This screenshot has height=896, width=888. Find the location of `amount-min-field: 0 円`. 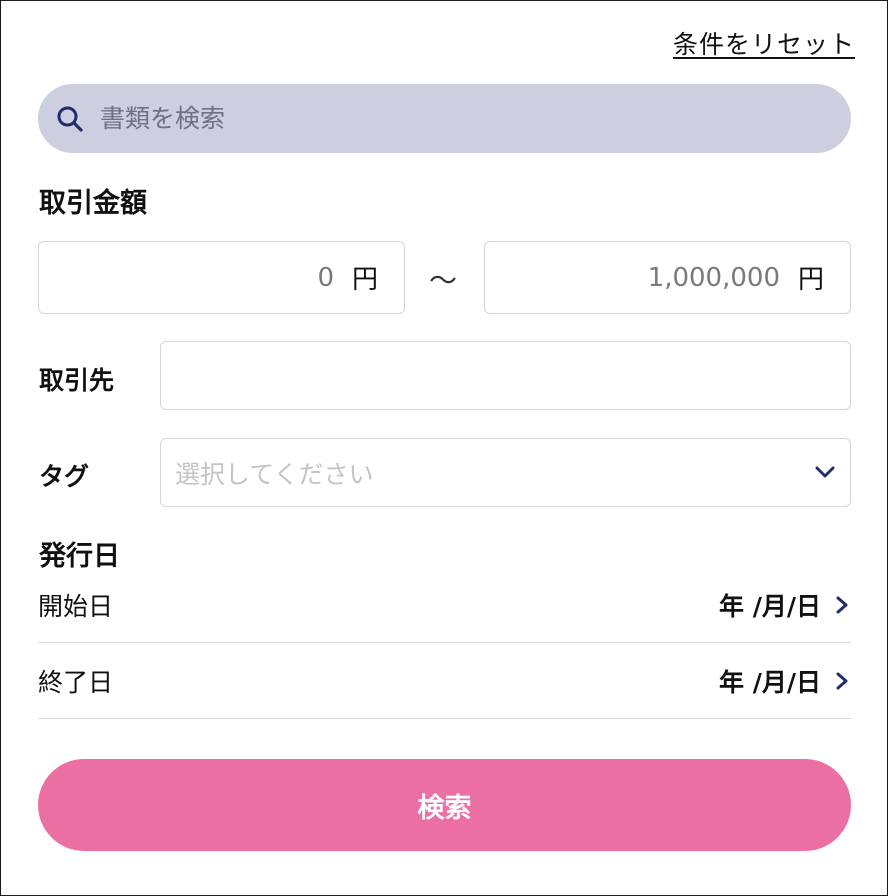

amount-min-field: 0 円 is located at coordinates (221, 277).